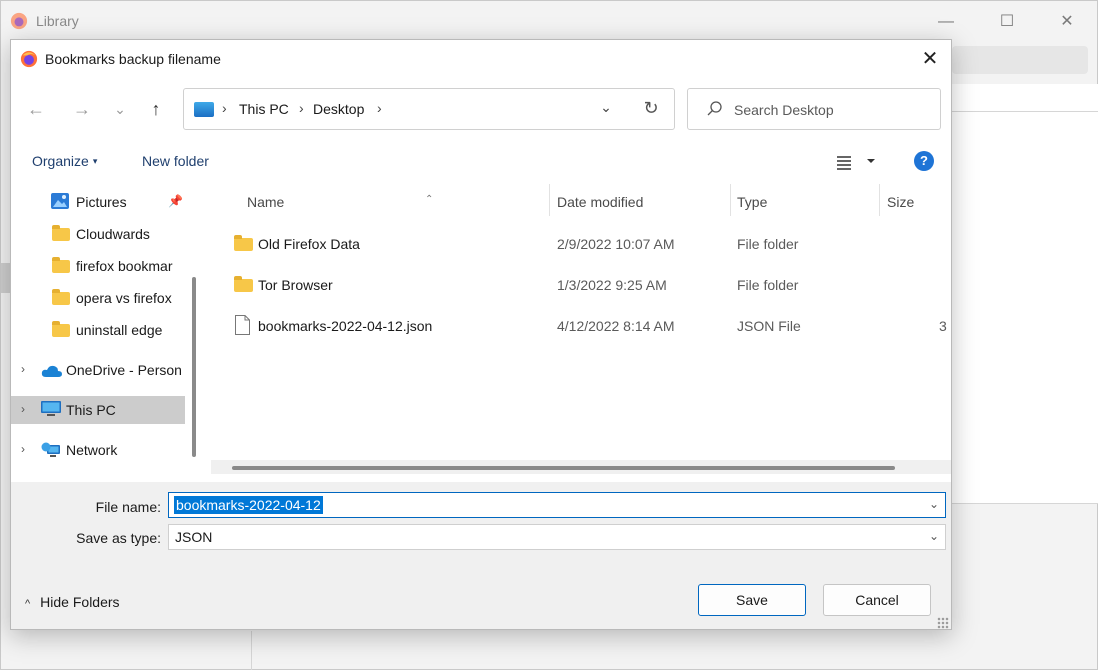  Describe the element at coordinates (1025, 294) in the screenshot. I see `library-content-panel` at that location.